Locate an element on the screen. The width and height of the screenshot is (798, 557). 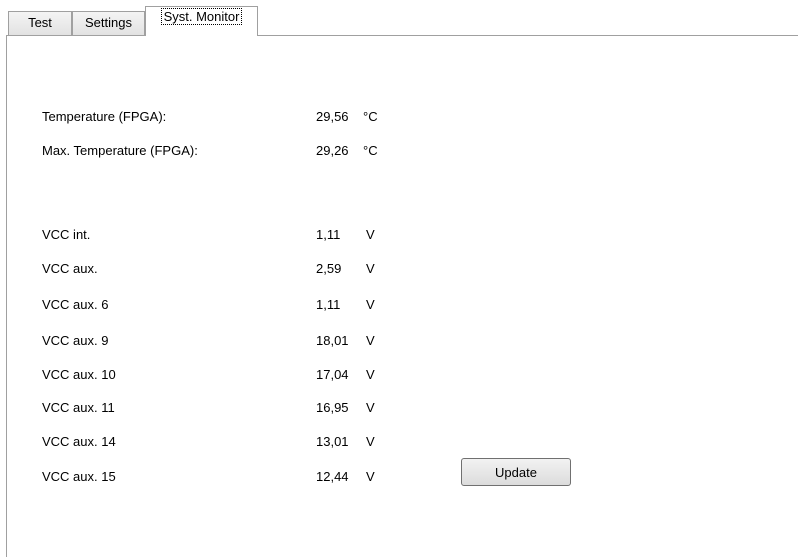
max-temperature-fpga-value: 29,26 is located at coordinates (332, 150).